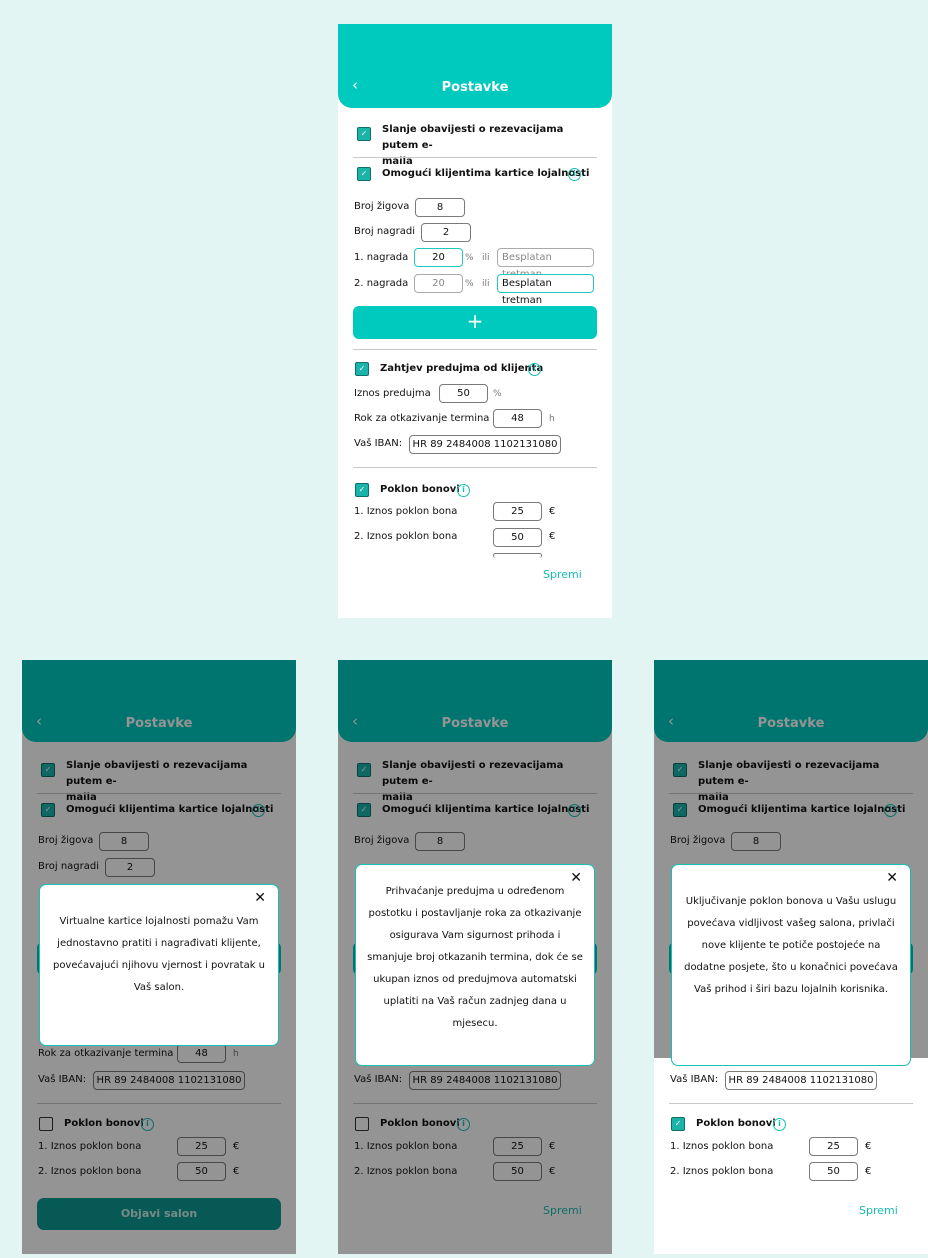 The width and height of the screenshot is (928, 1258). I want to click on reward1-percent-input: 20, so click(438, 257).